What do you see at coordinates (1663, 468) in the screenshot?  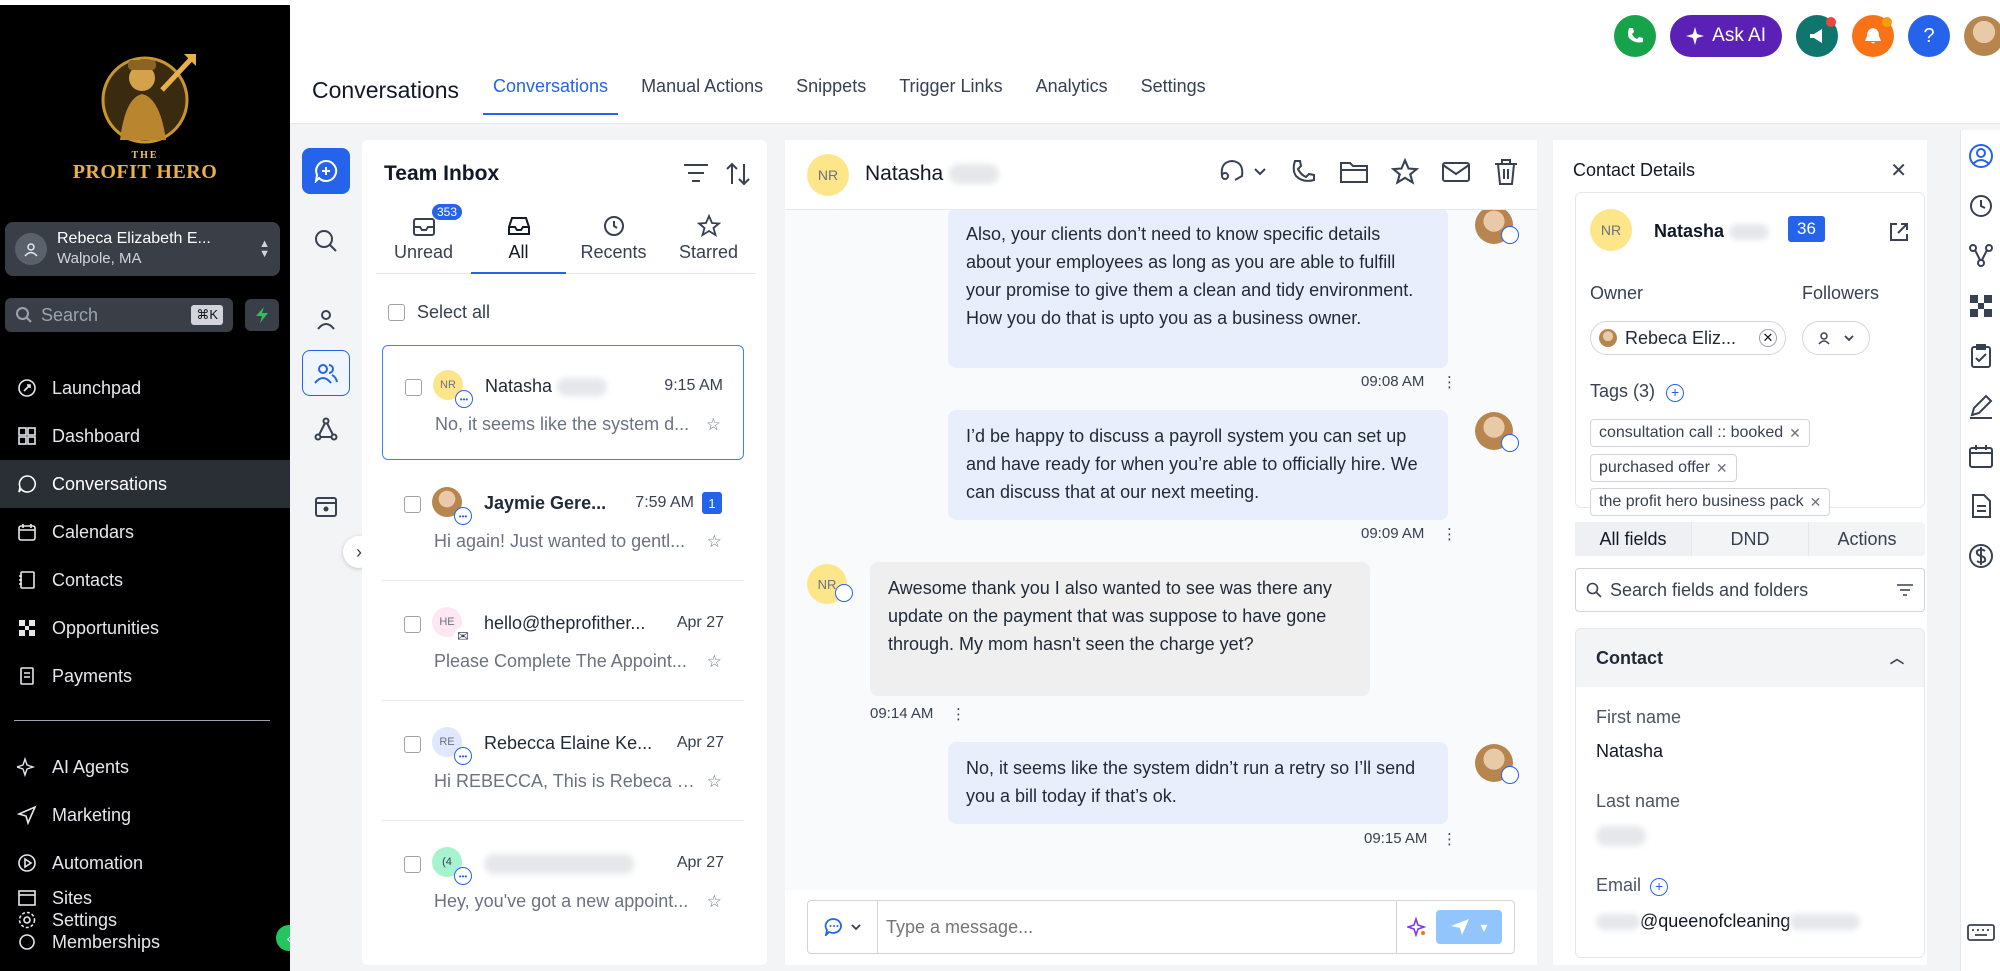 I see `tag-chip: purchased offer ✕` at bounding box center [1663, 468].